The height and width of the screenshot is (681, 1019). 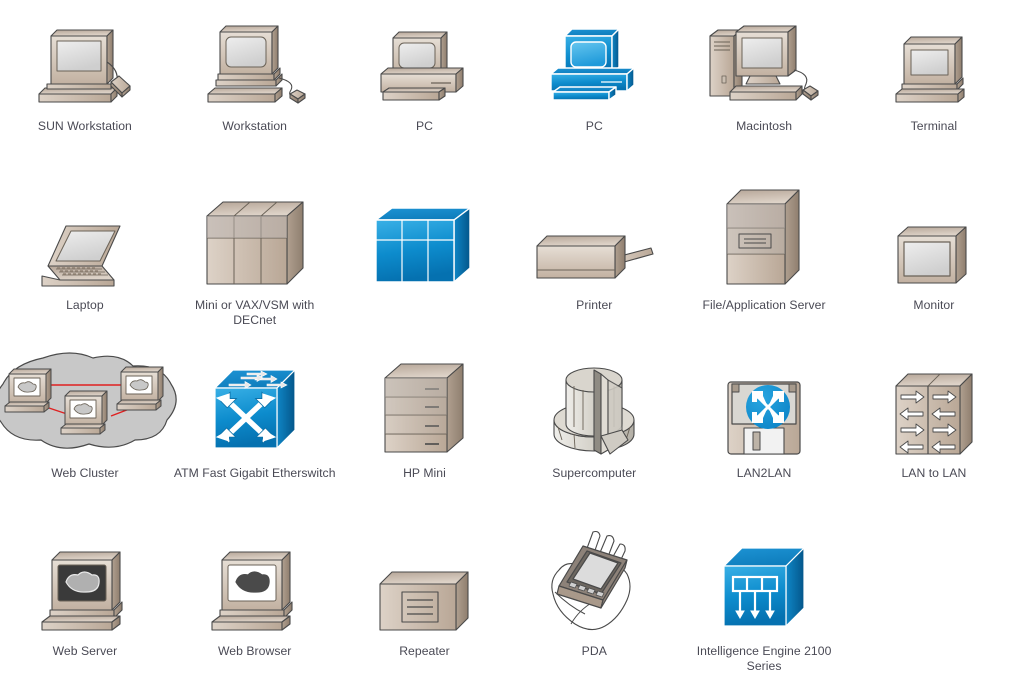 What do you see at coordinates (594, 305) in the screenshot?
I see `stencil-label: Printer` at bounding box center [594, 305].